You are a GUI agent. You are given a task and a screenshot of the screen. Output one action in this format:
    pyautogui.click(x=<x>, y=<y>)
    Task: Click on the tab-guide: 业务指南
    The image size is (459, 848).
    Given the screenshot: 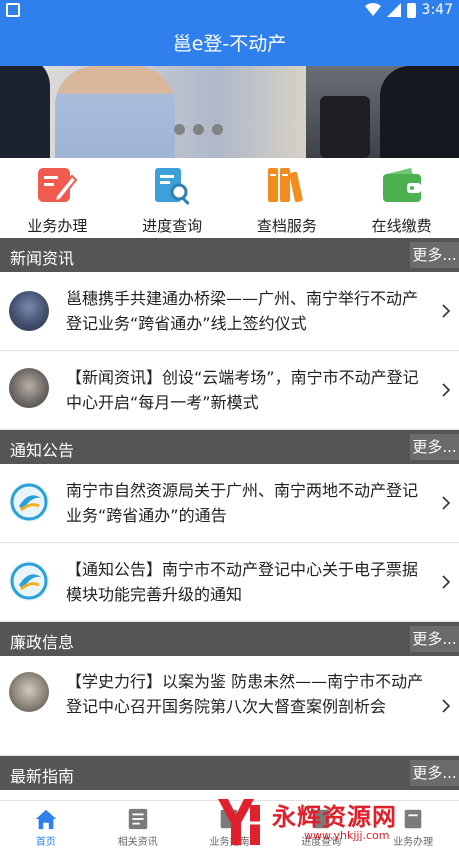 What is the action you would take?
    pyautogui.click(x=230, y=824)
    